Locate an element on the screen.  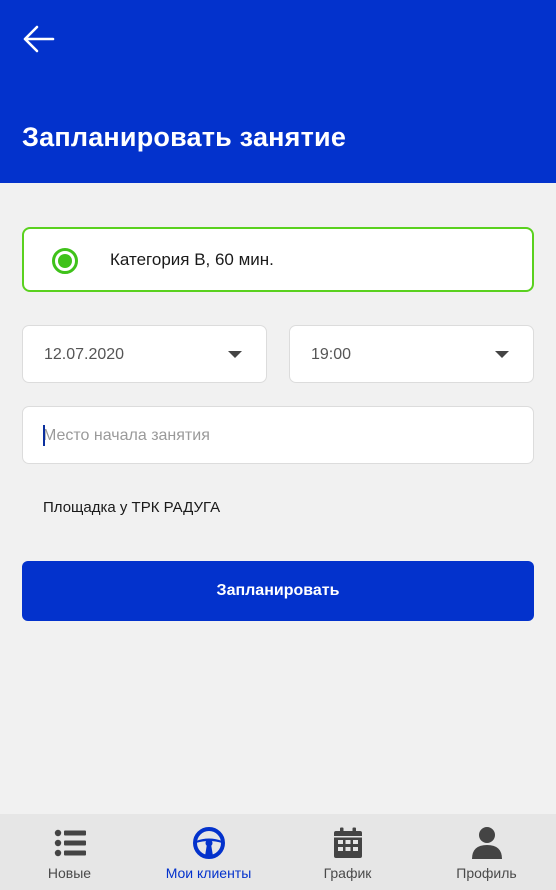
page-title: Запланировать занятие is located at coordinates (184, 137).